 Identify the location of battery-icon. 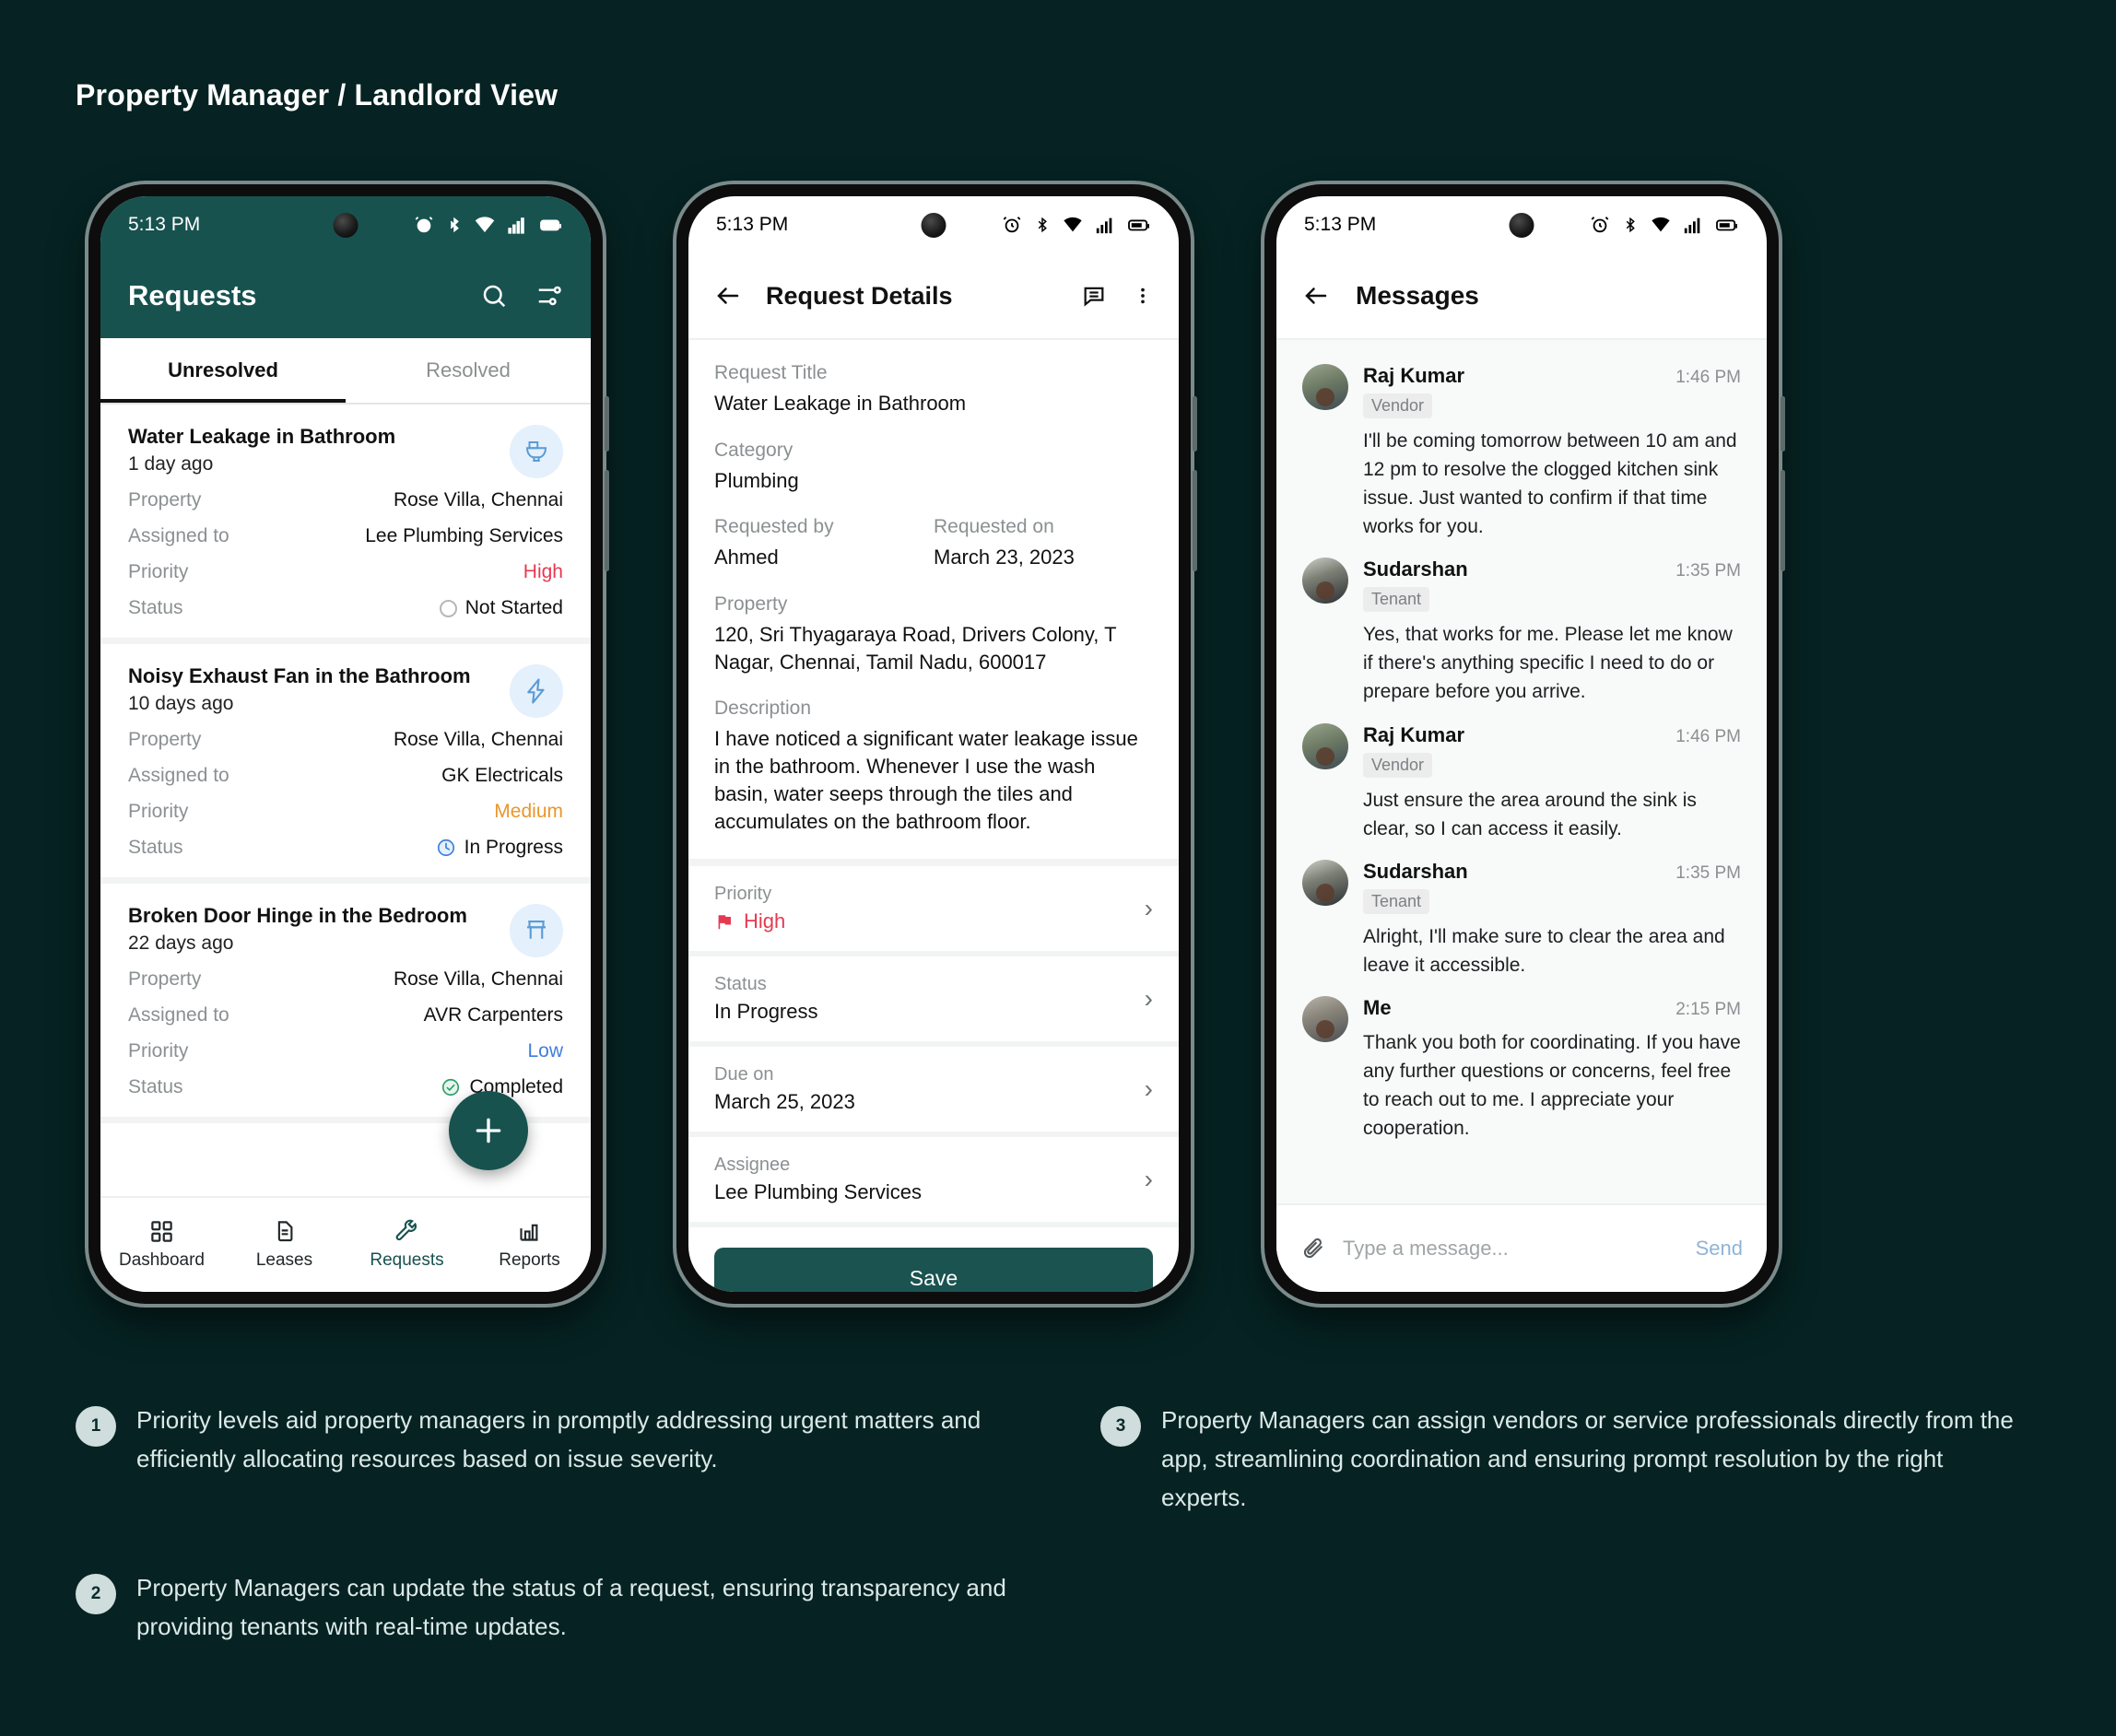
(1138, 225).